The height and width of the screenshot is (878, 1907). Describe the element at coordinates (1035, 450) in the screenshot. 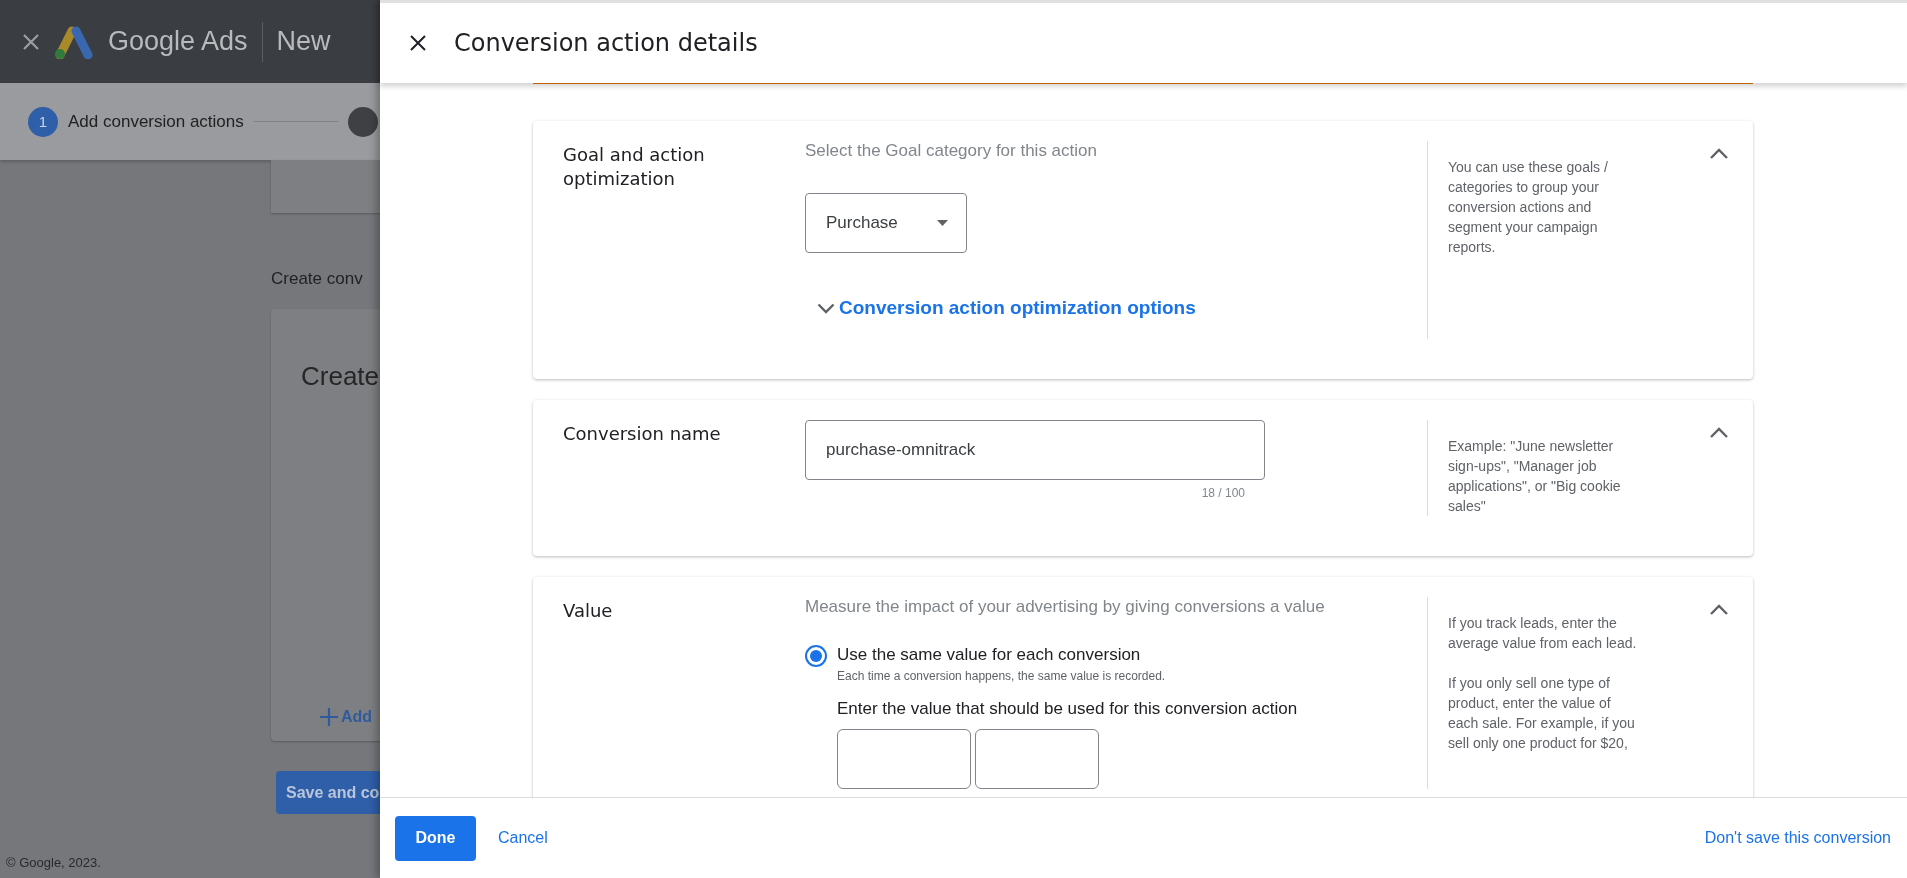

I see `conversion-name-field: purchase-omnitrack` at that location.